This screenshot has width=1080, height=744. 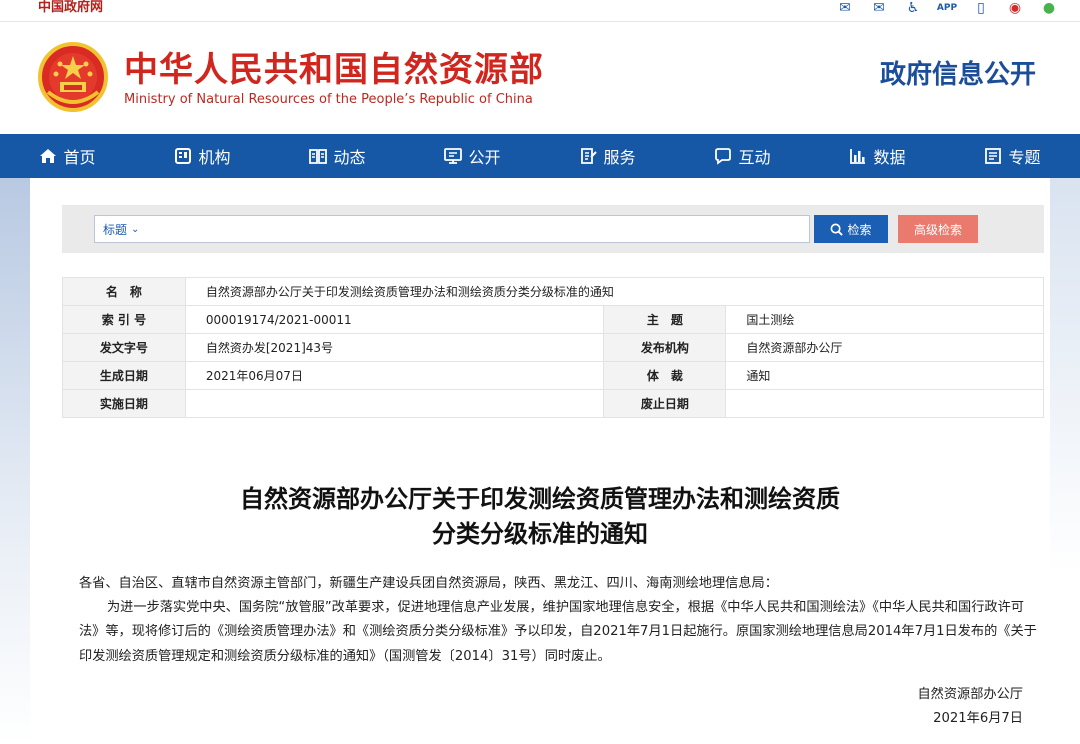 What do you see at coordinates (1024, 157) in the screenshot?
I see `nav-label: 专题` at bounding box center [1024, 157].